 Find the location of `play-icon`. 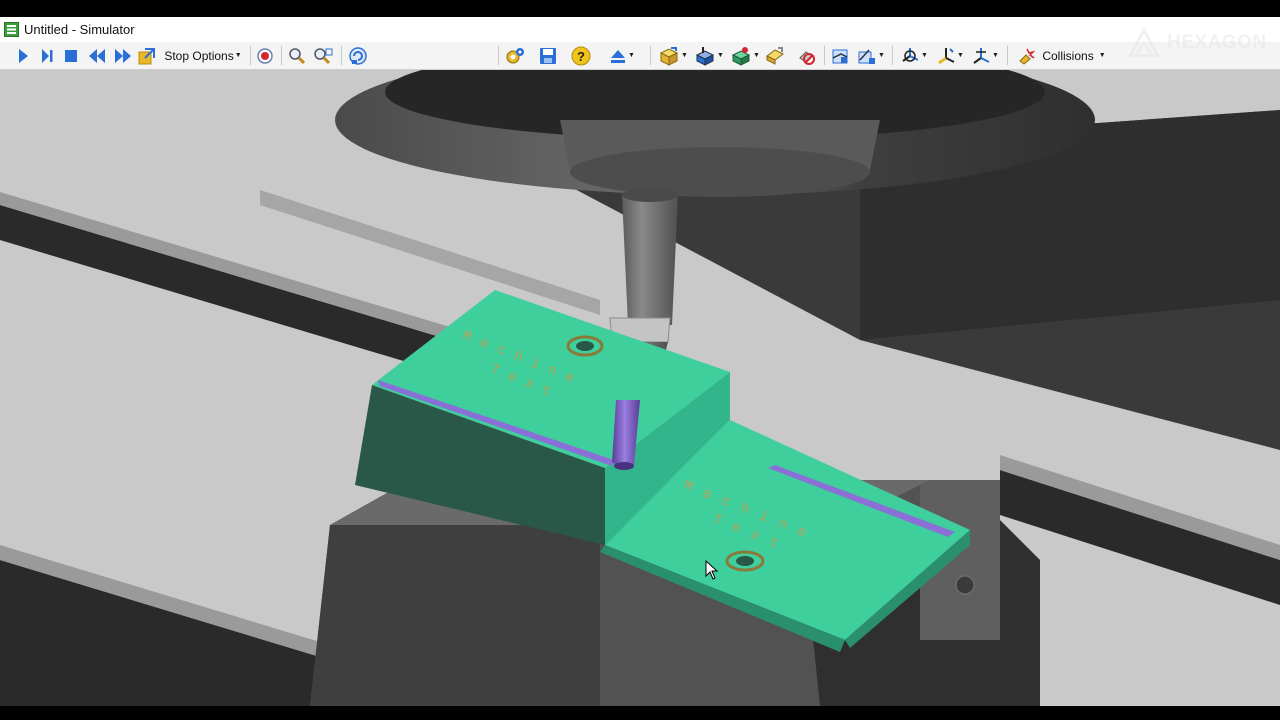

play-icon is located at coordinates (23, 55).